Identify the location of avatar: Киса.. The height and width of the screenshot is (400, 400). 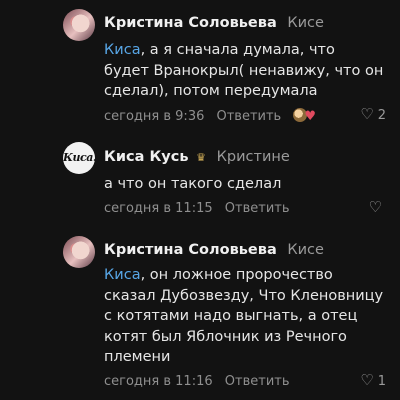
(79, 158).